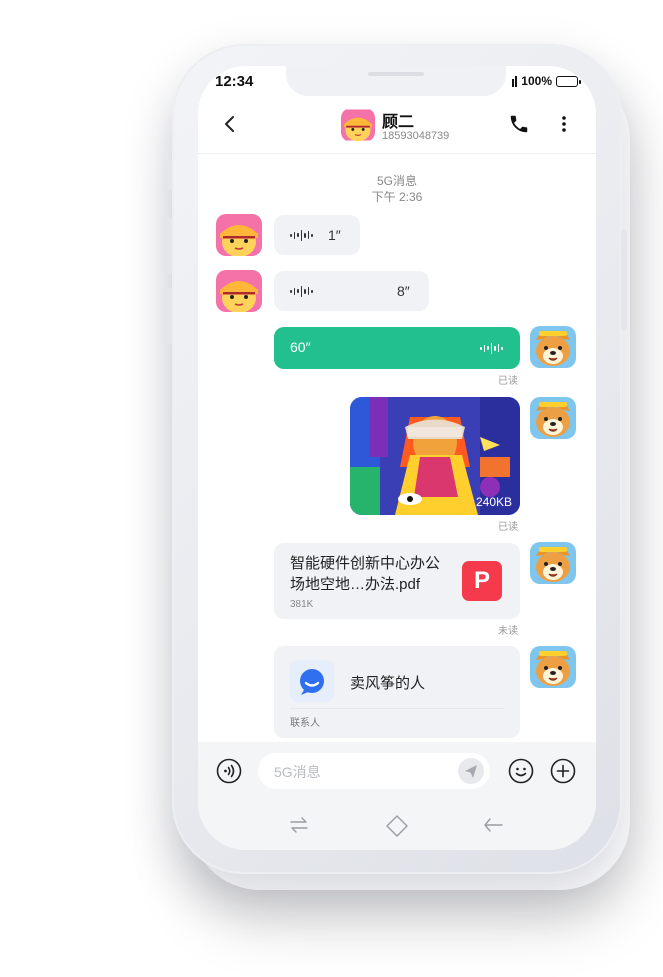 The width and height of the screenshot is (663, 977). Describe the element at coordinates (471, 771) in the screenshot. I see `send-icon` at that location.